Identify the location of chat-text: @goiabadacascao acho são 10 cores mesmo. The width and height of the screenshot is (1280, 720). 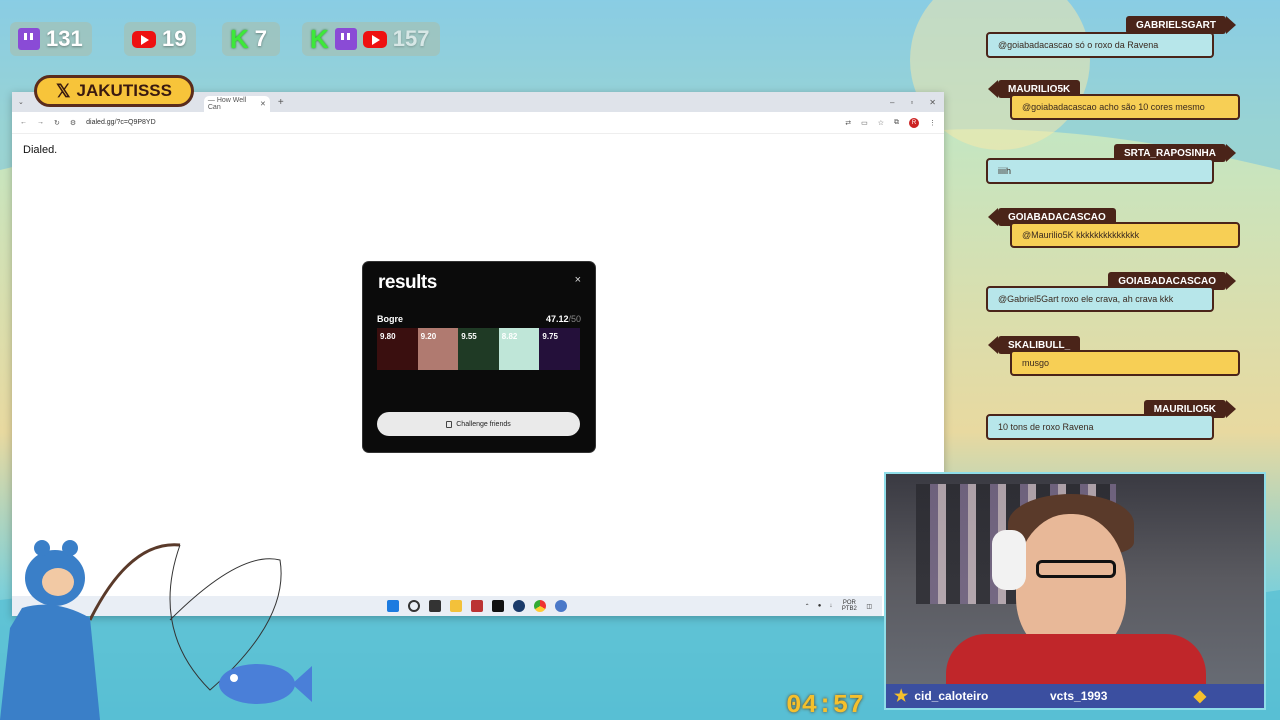
(1125, 107).